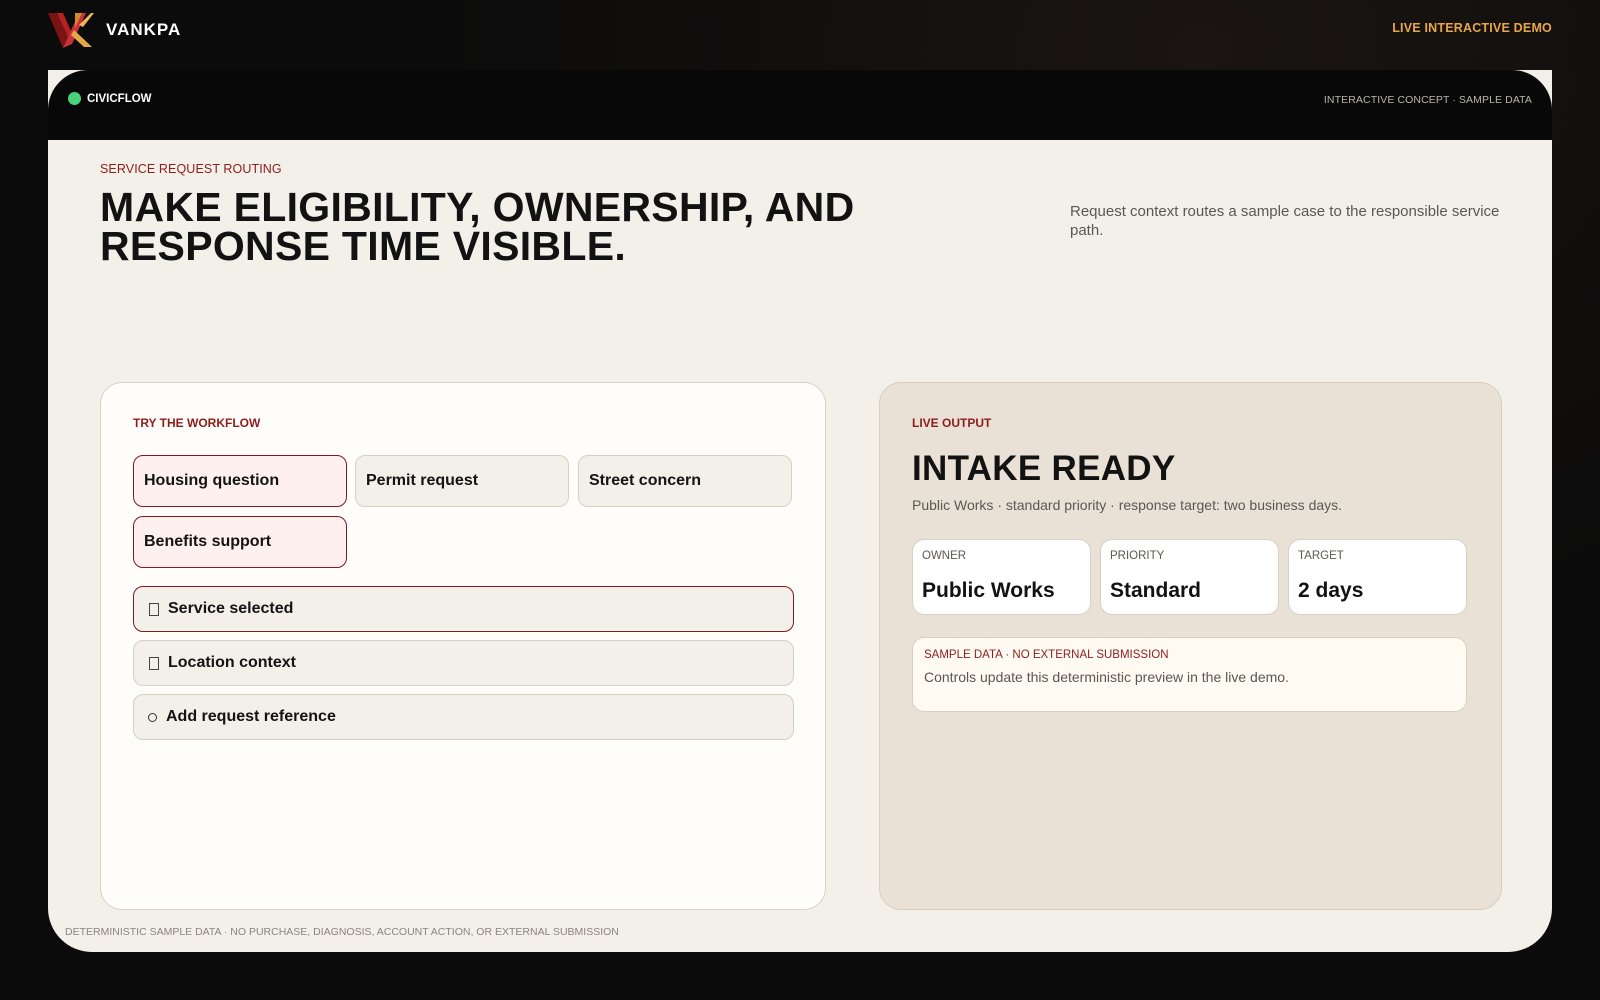  What do you see at coordinates (685, 481) in the screenshot?
I see `service-option-street: Street concern` at bounding box center [685, 481].